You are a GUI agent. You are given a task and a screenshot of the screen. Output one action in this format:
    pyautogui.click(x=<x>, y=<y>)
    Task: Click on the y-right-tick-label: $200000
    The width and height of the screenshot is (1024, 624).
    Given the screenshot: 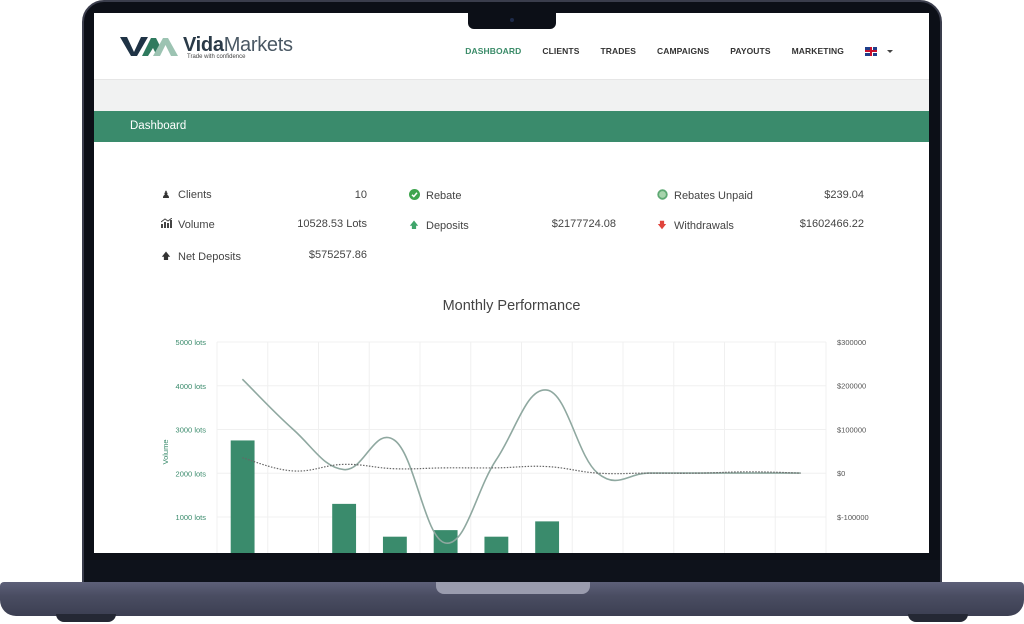 What is the action you would take?
    pyautogui.click(x=851, y=386)
    